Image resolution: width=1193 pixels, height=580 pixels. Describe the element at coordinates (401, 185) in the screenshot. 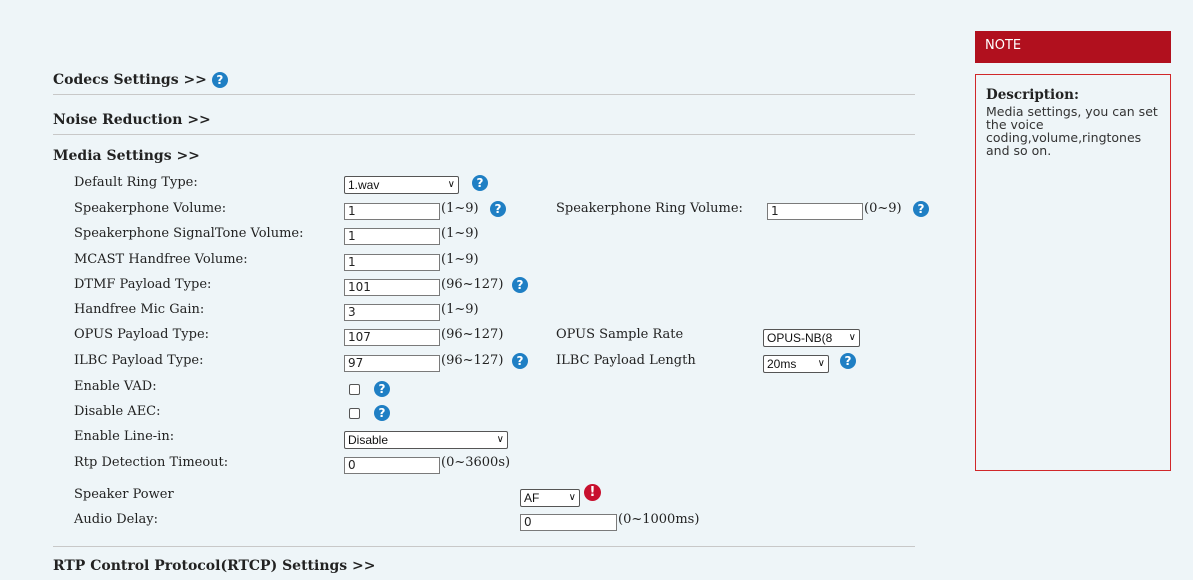

I see `default-ring-type-select: 1.wav ∨` at that location.